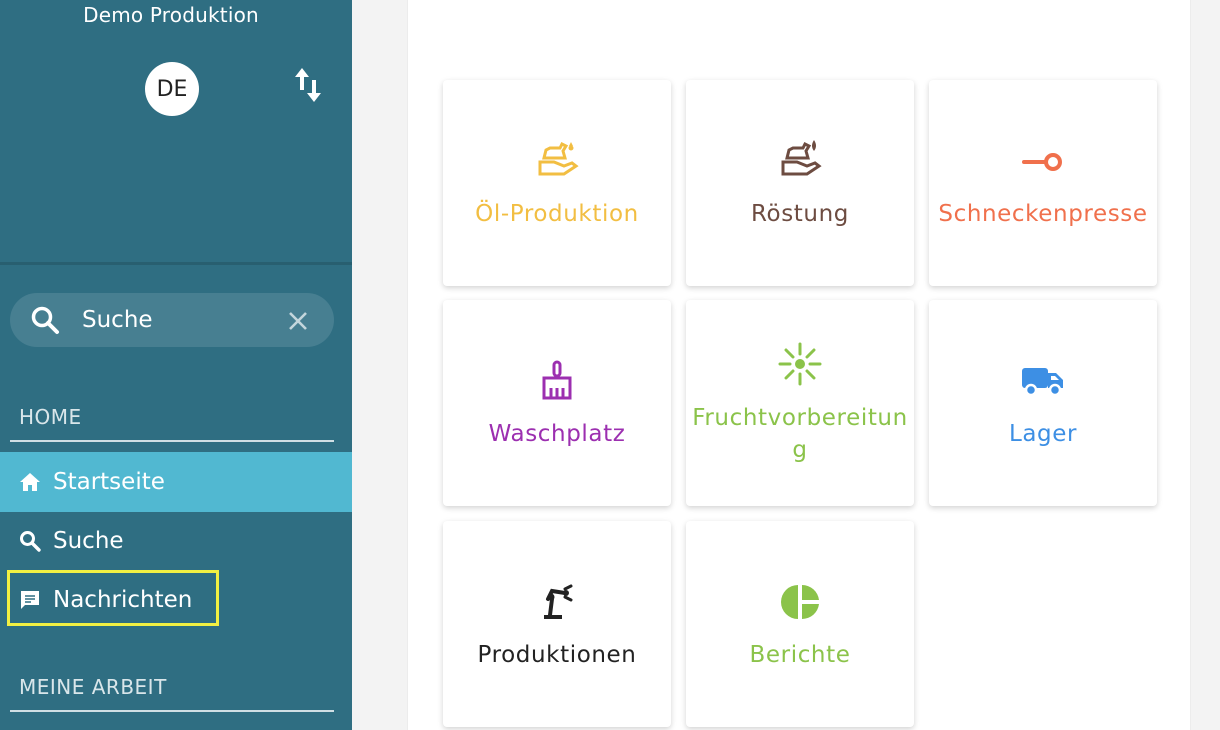 Image resolution: width=1220 pixels, height=730 pixels. I want to click on tile-label: Lager, so click(1043, 434).